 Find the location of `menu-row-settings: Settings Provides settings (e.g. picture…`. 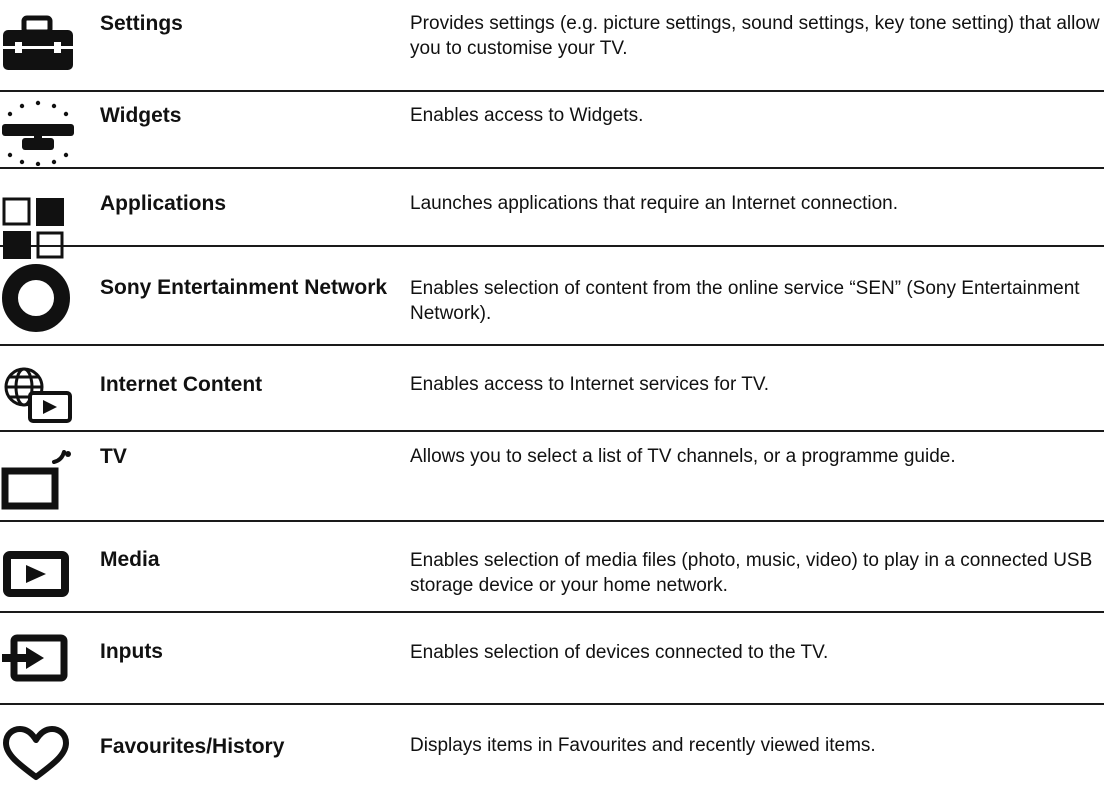

menu-row-settings: Settings Provides settings (e.g. picture… is located at coordinates (552, 46).